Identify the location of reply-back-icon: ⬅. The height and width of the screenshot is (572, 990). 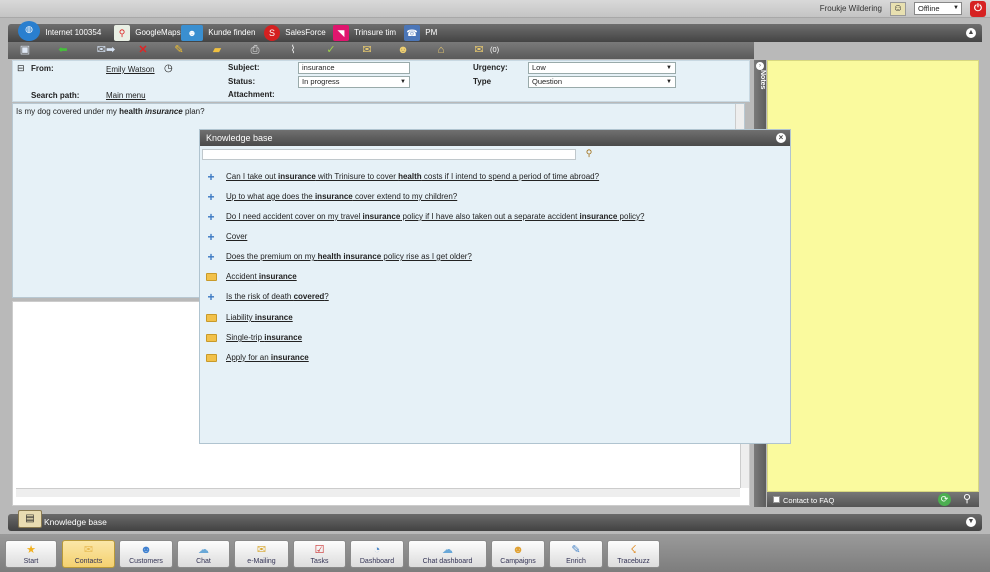
(63, 50).